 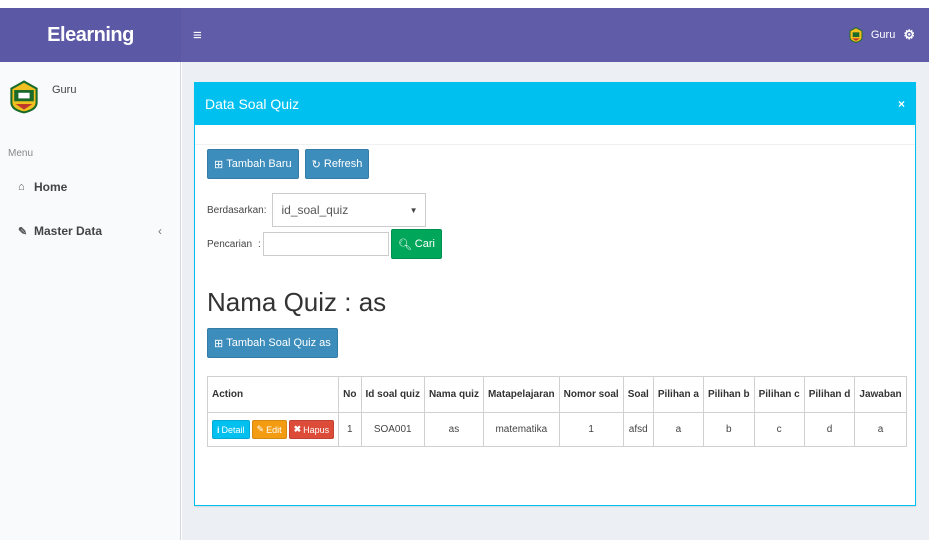 I want to click on close-icon: ×, so click(x=901, y=104).